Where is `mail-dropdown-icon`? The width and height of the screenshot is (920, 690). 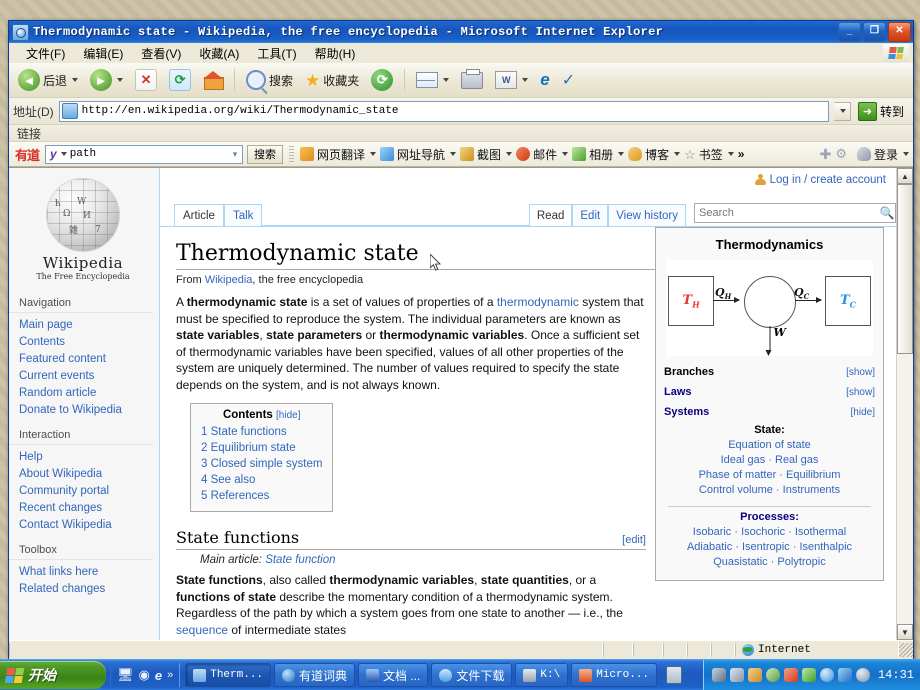
mail-dropdown-icon is located at coordinates (446, 80).